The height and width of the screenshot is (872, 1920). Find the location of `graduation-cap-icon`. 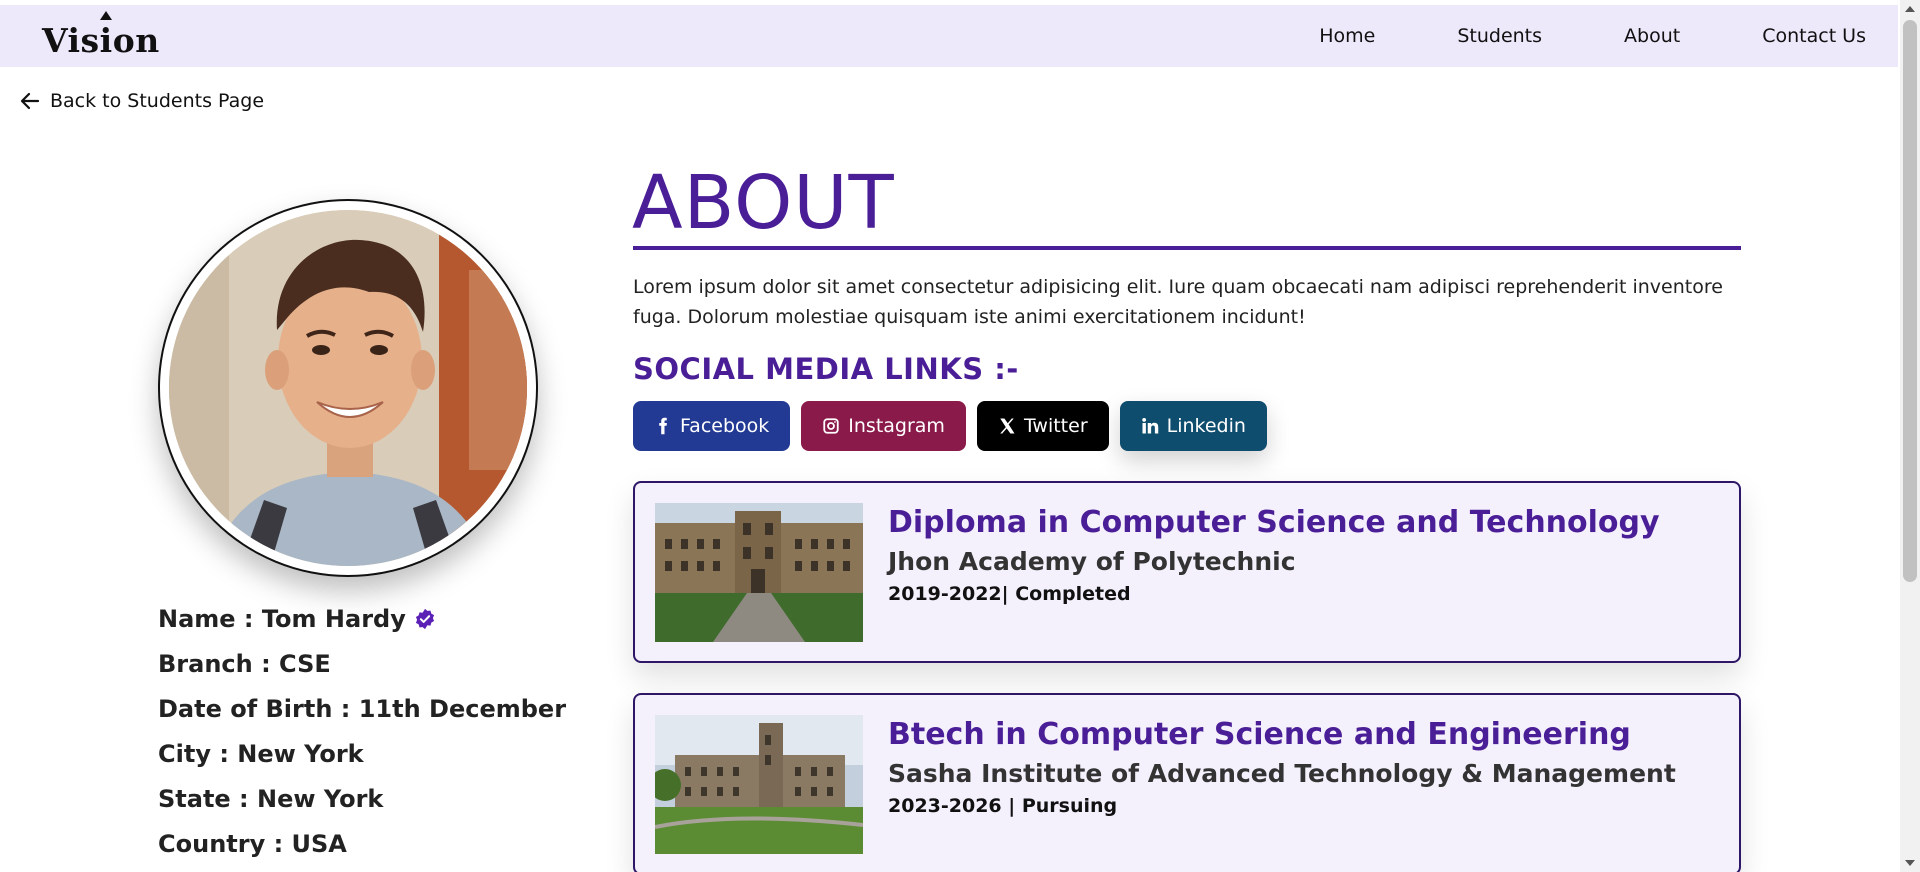

graduation-cap-icon is located at coordinates (106, 15).